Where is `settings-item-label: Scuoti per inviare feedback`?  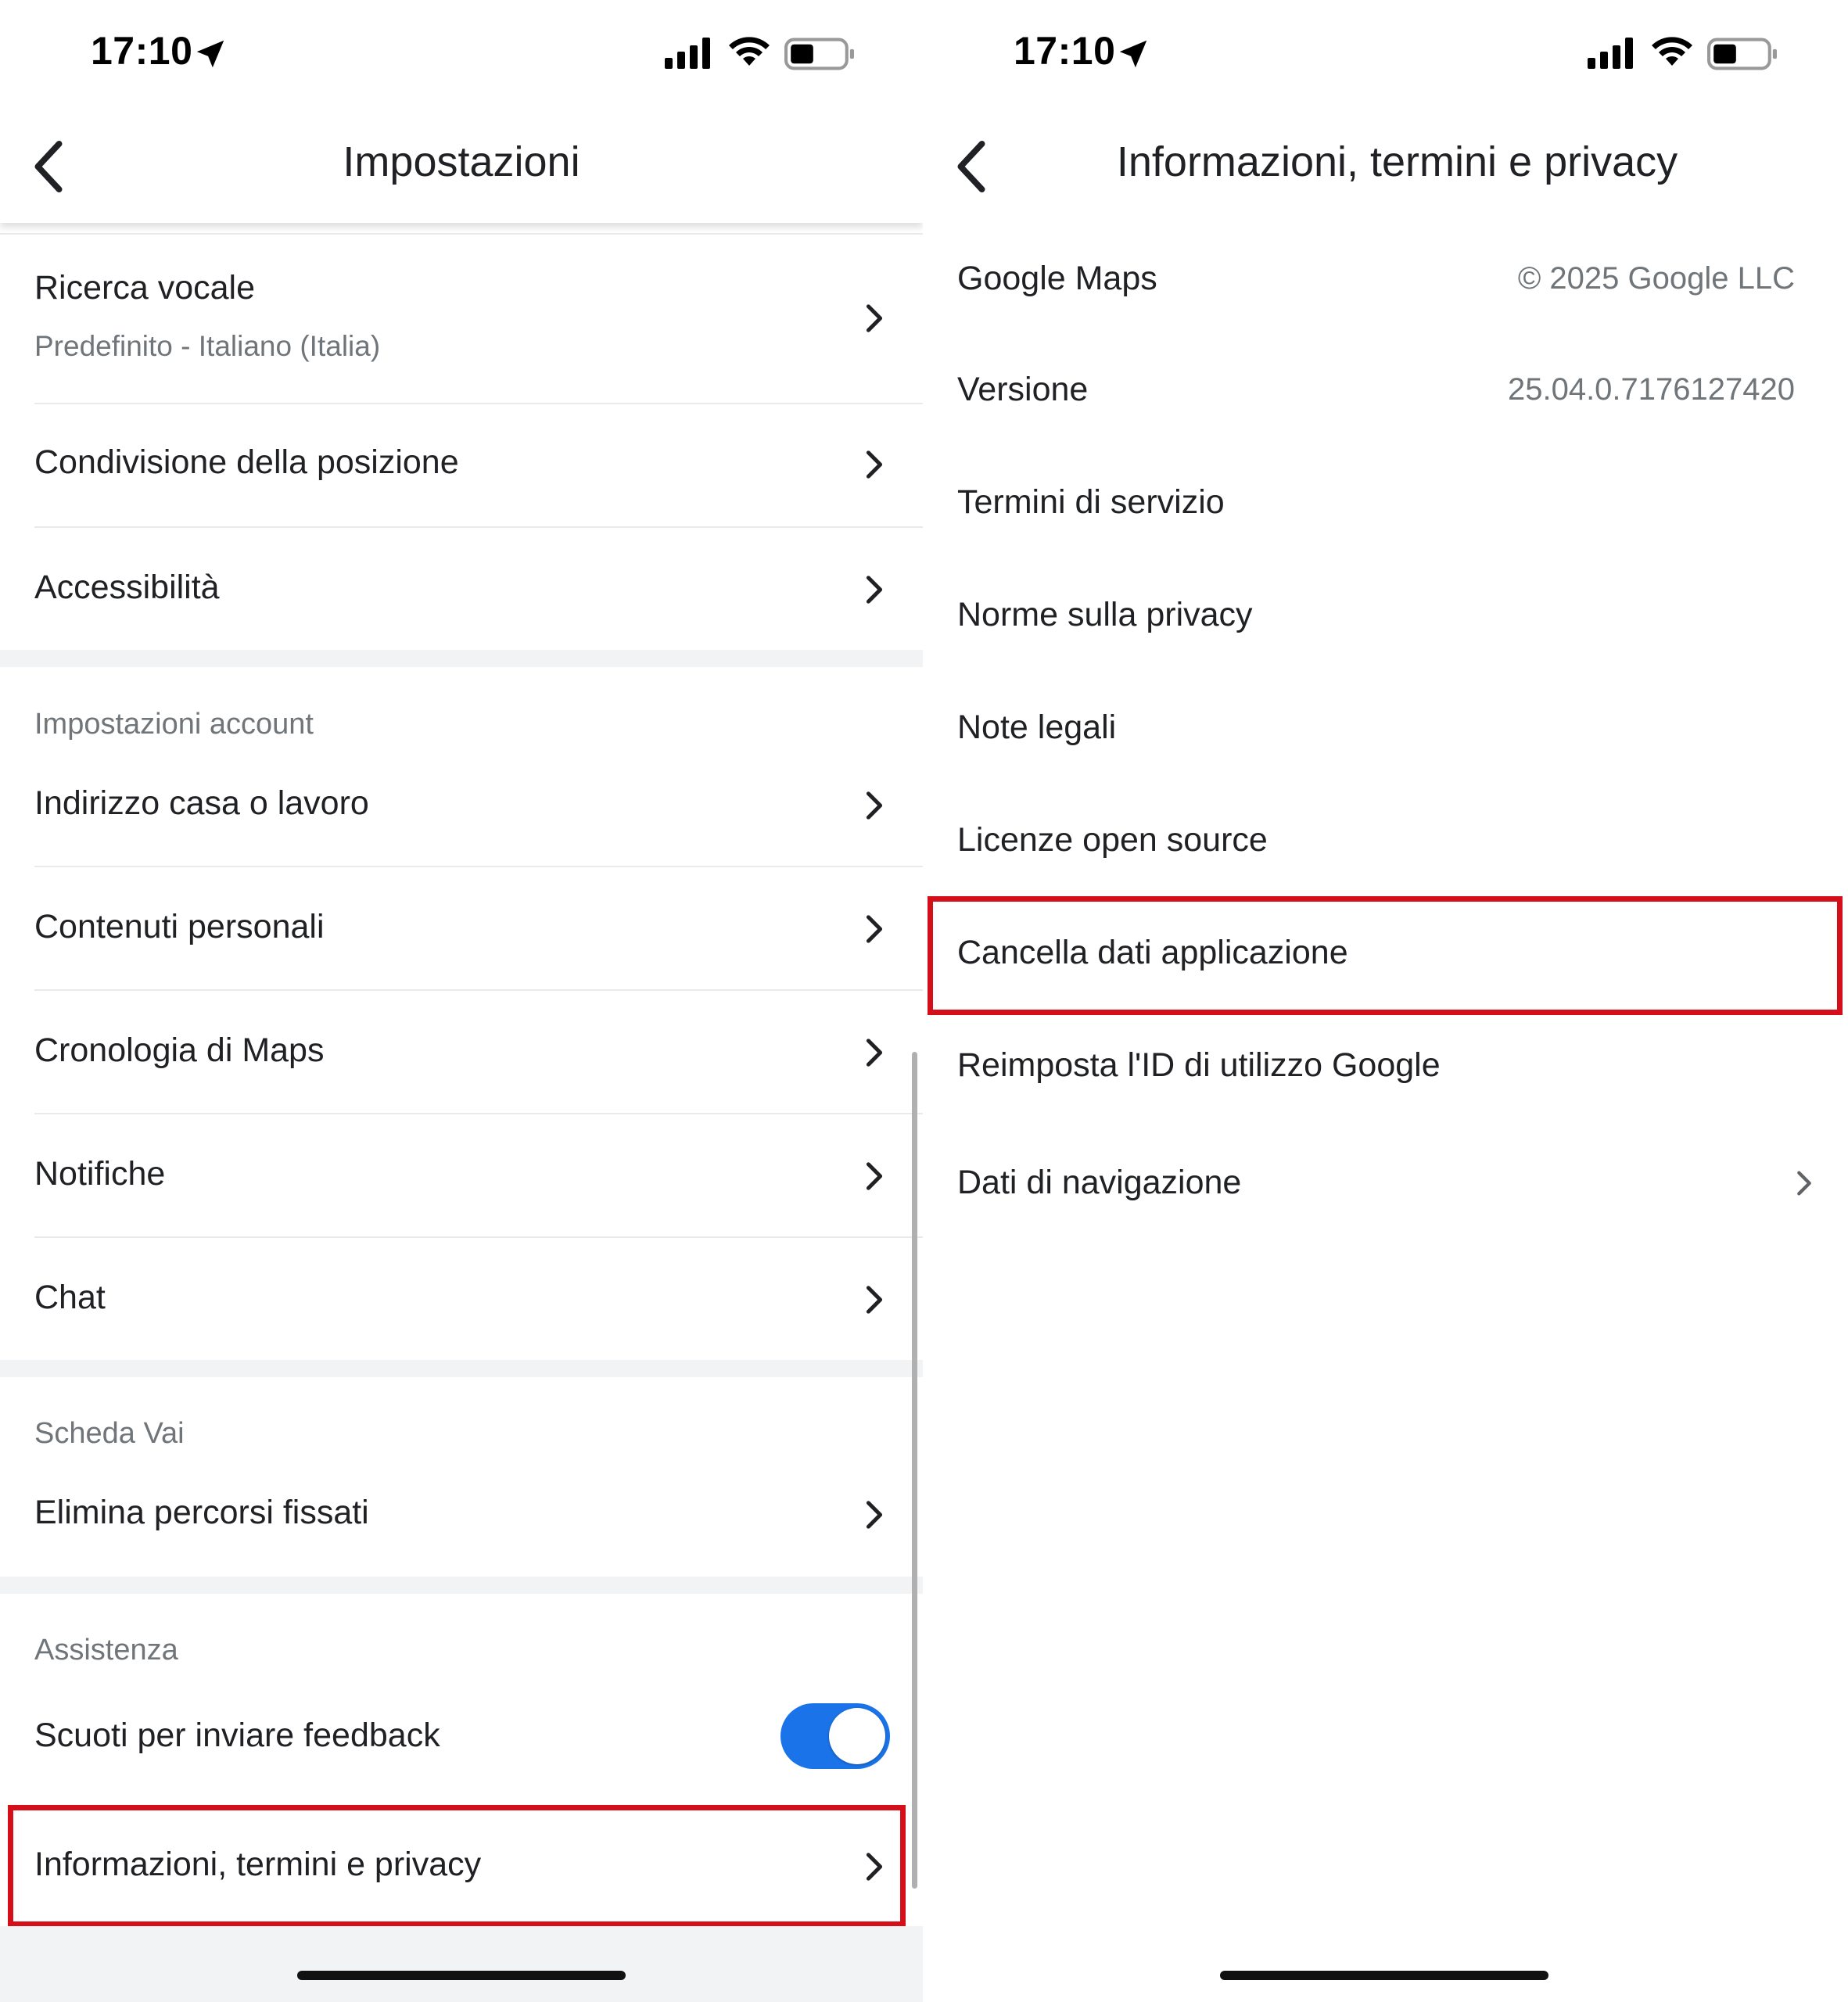 settings-item-label: Scuoti per inviare feedback is located at coordinates (237, 1735).